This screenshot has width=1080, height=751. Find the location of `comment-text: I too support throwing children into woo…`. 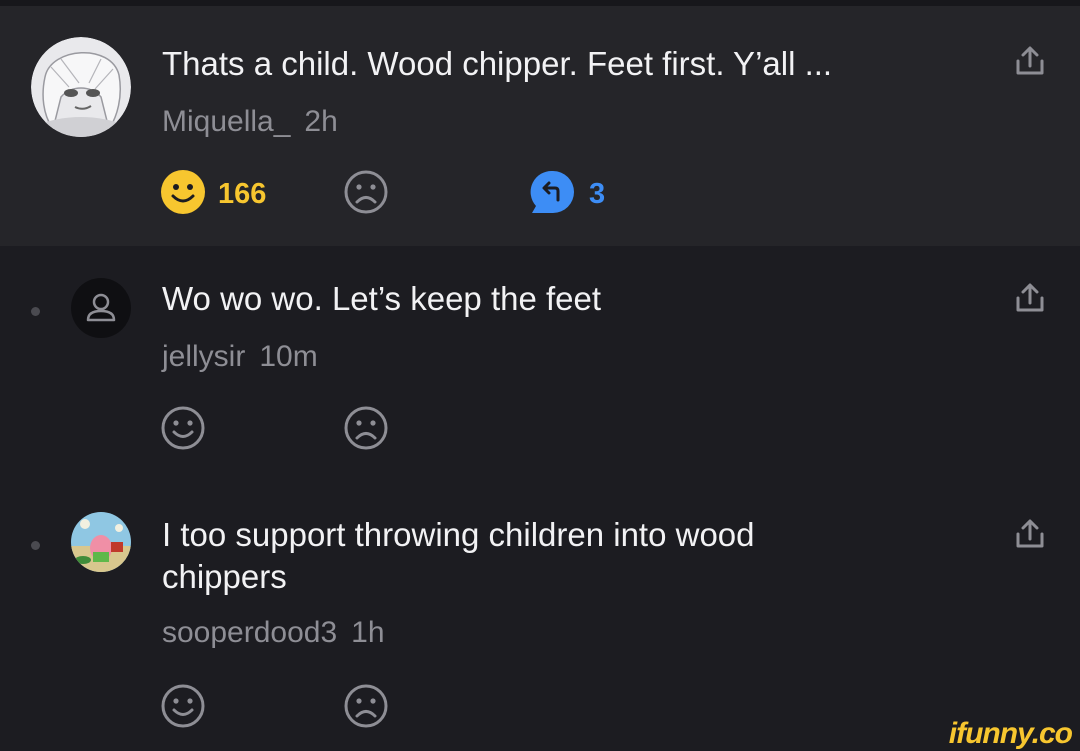

comment-text: I too support throwing children into woo… is located at coordinates (458, 555).